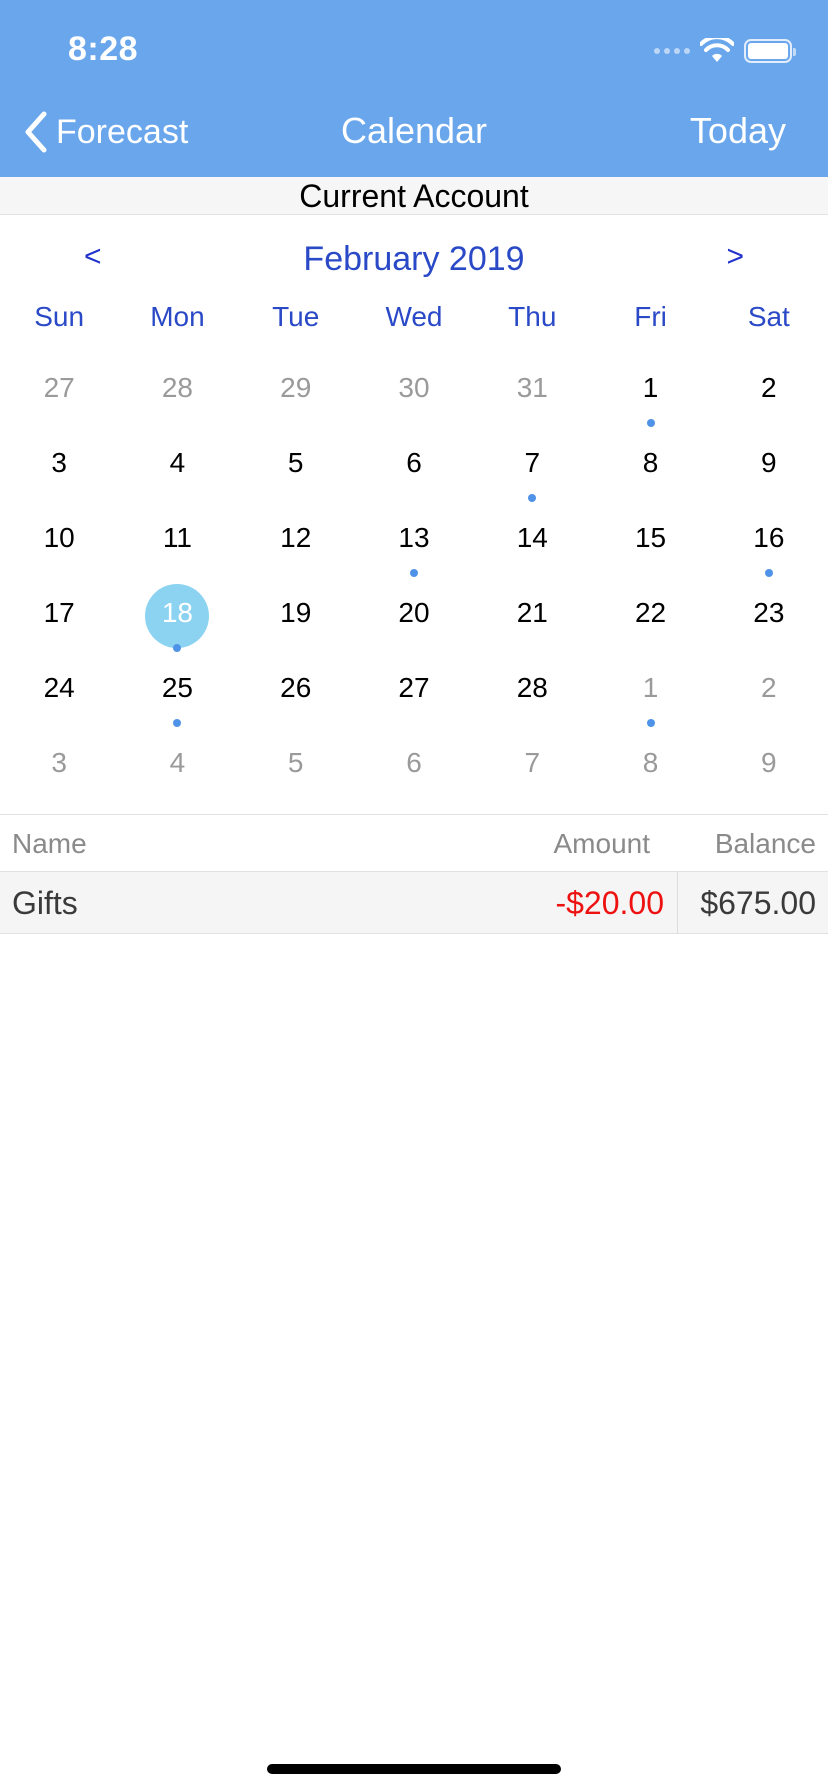  Describe the element at coordinates (769, 462) in the screenshot. I see `day-number: 9` at that location.